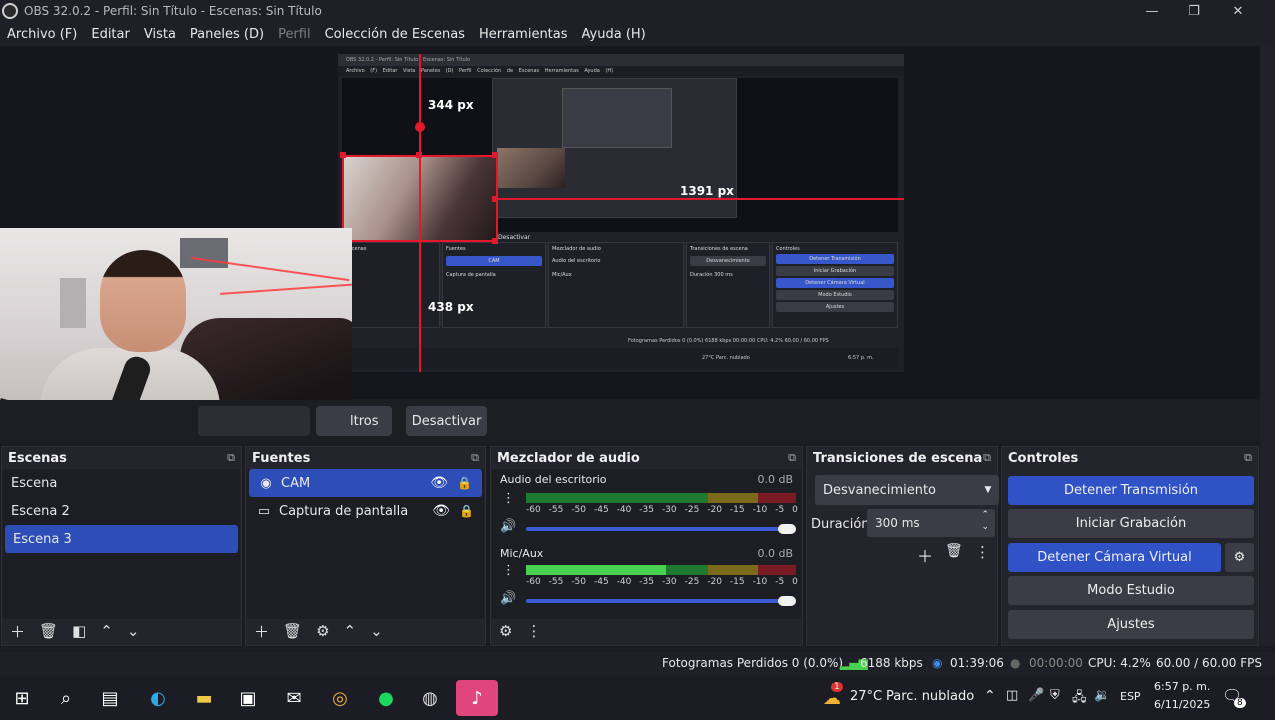 Image resolution: width=1275 pixels, height=720 pixels. I want to click on microphone-icon: 🎤, so click(1036, 695).